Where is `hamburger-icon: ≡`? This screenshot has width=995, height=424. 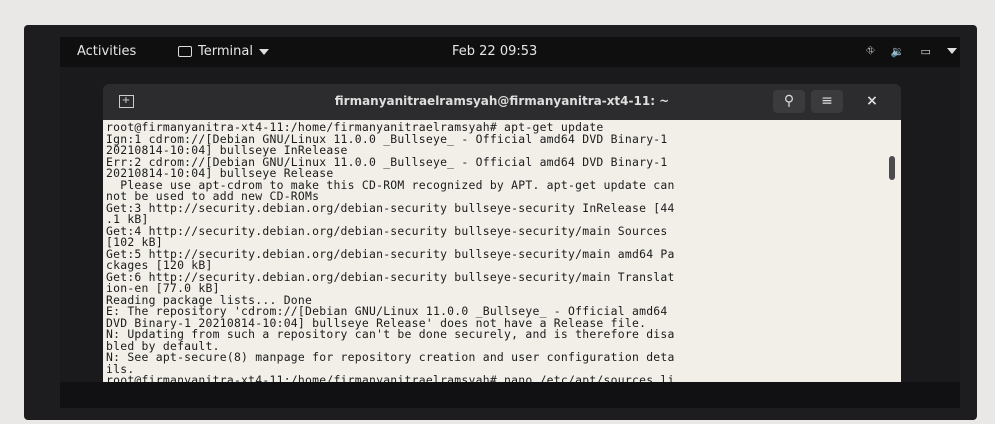 hamburger-icon: ≡ is located at coordinates (827, 101).